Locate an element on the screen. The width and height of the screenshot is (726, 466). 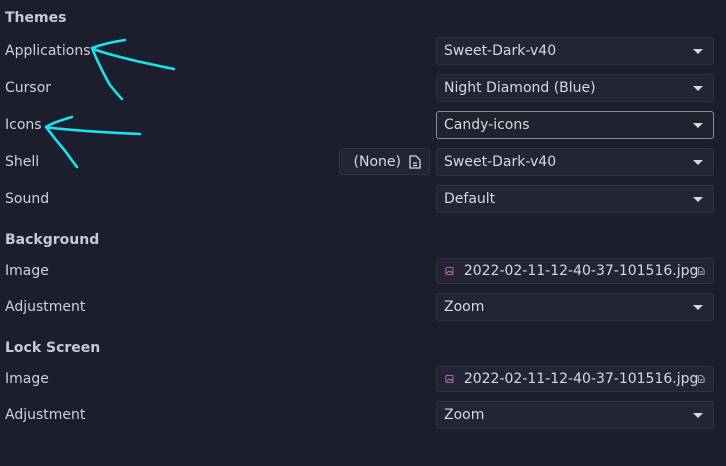
label-background-image: Image is located at coordinates (27, 271).